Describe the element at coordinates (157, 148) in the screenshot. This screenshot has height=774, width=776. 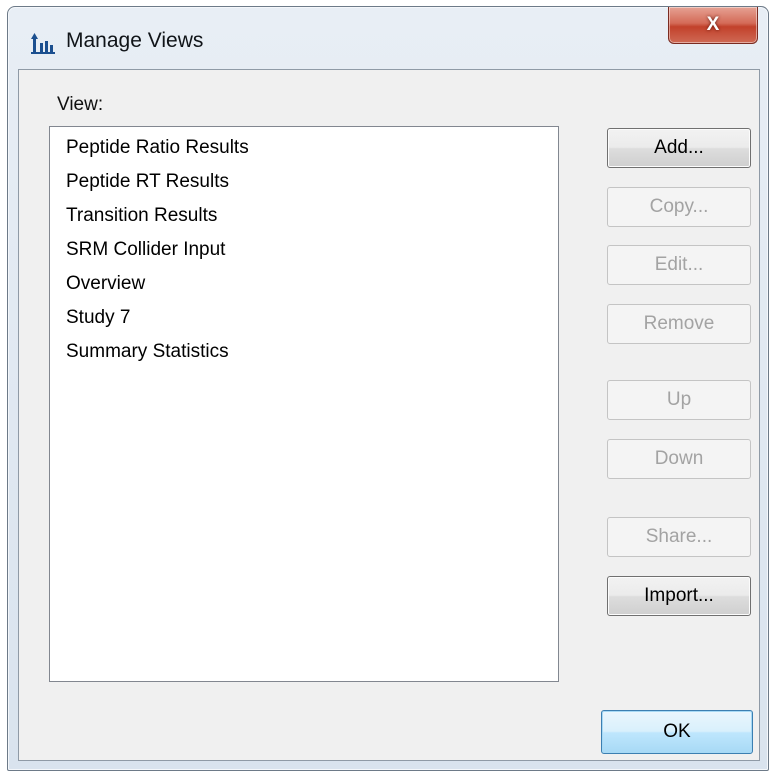
I see `list-item: Peptide Ratio Results` at that location.